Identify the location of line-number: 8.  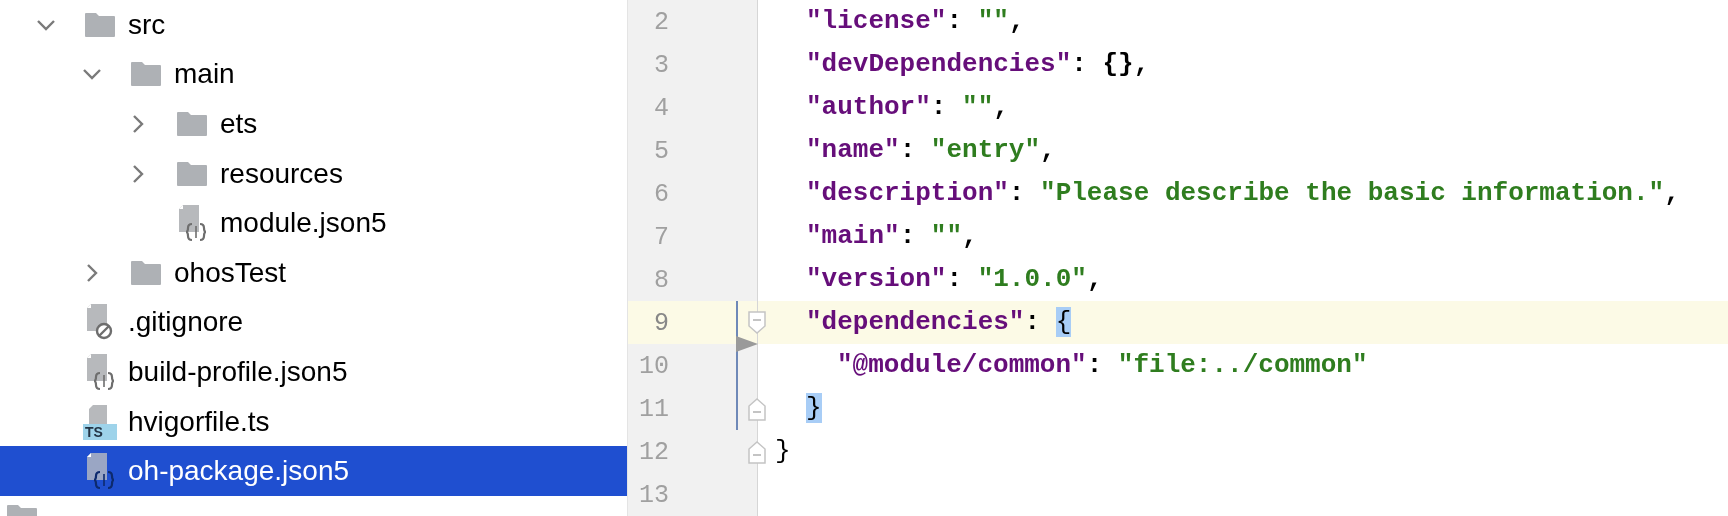
(661, 281).